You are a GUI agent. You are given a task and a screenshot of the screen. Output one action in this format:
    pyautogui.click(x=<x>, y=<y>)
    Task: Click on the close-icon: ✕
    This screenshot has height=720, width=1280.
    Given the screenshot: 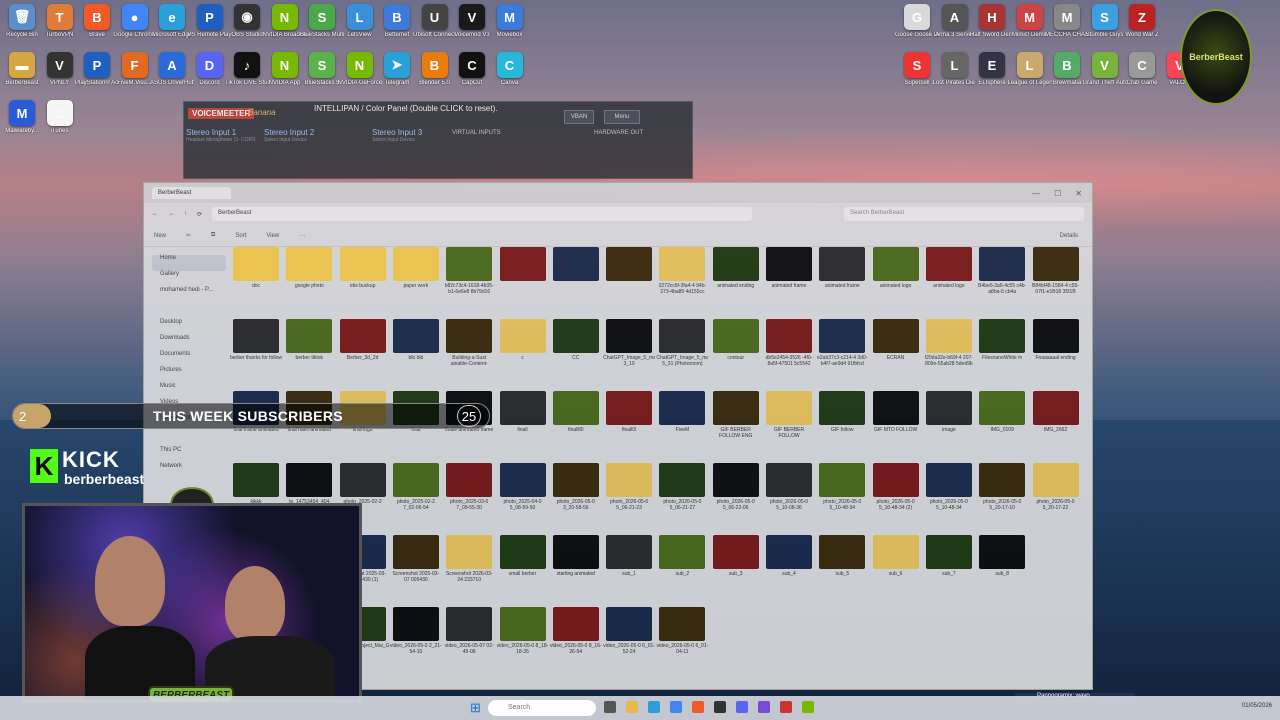 What is the action you would take?
    pyautogui.click(x=1078, y=193)
    